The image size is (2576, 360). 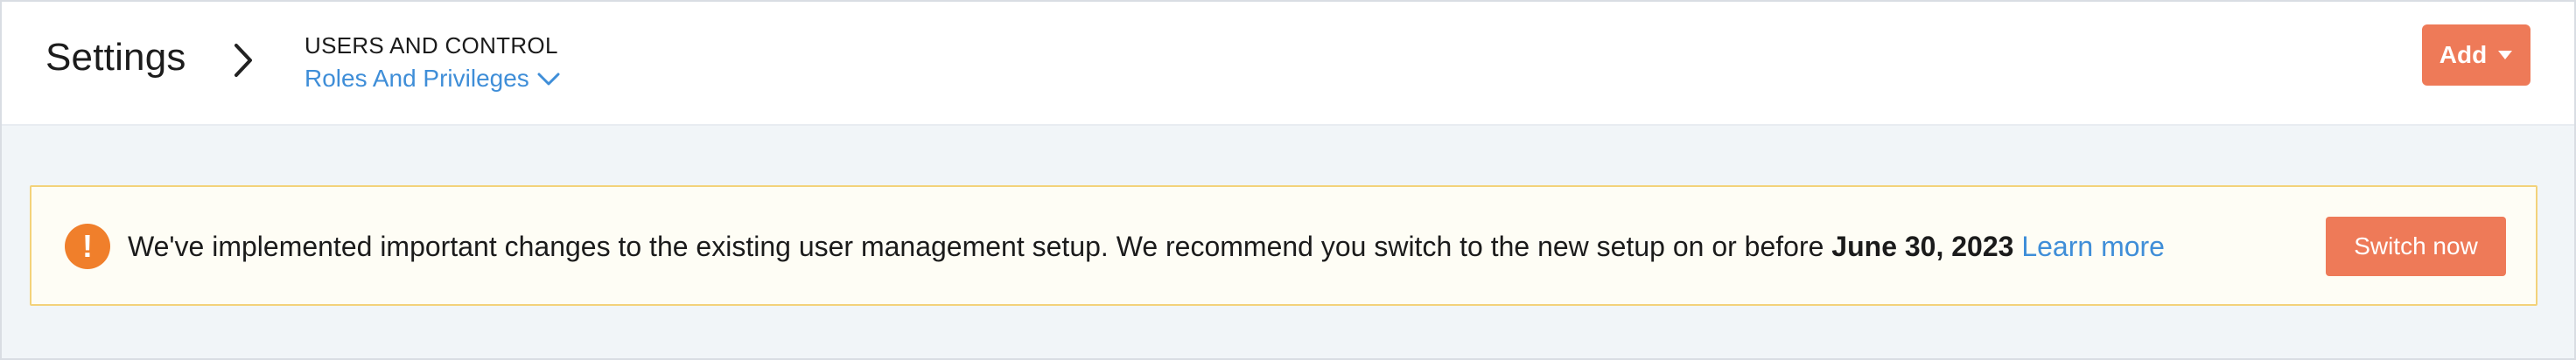 I want to click on breadcrumb-section: USERS AND CONTROL, so click(x=431, y=45).